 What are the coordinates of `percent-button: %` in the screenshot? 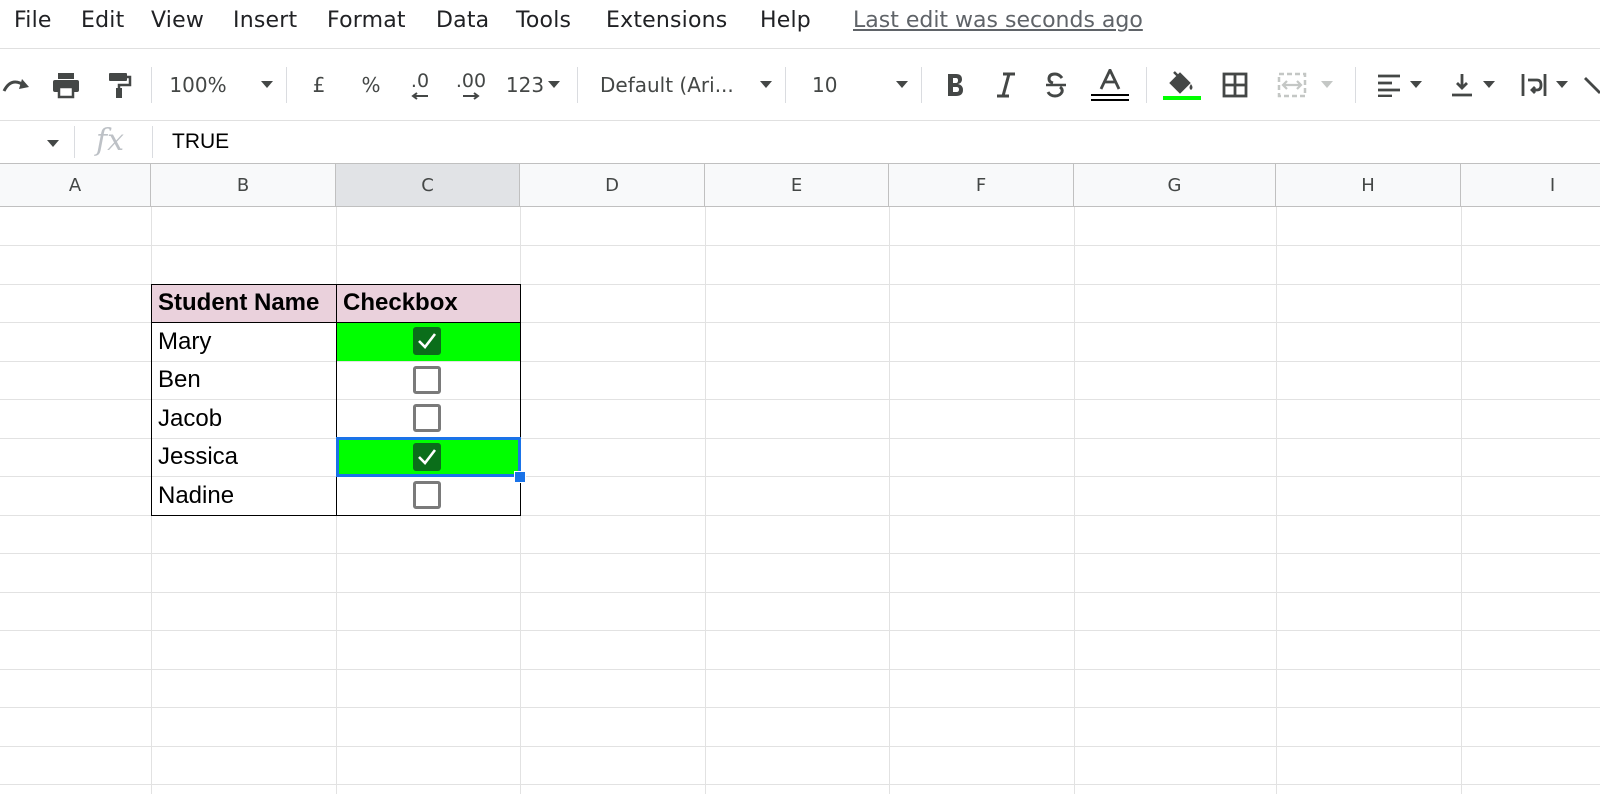 It's located at (371, 84).